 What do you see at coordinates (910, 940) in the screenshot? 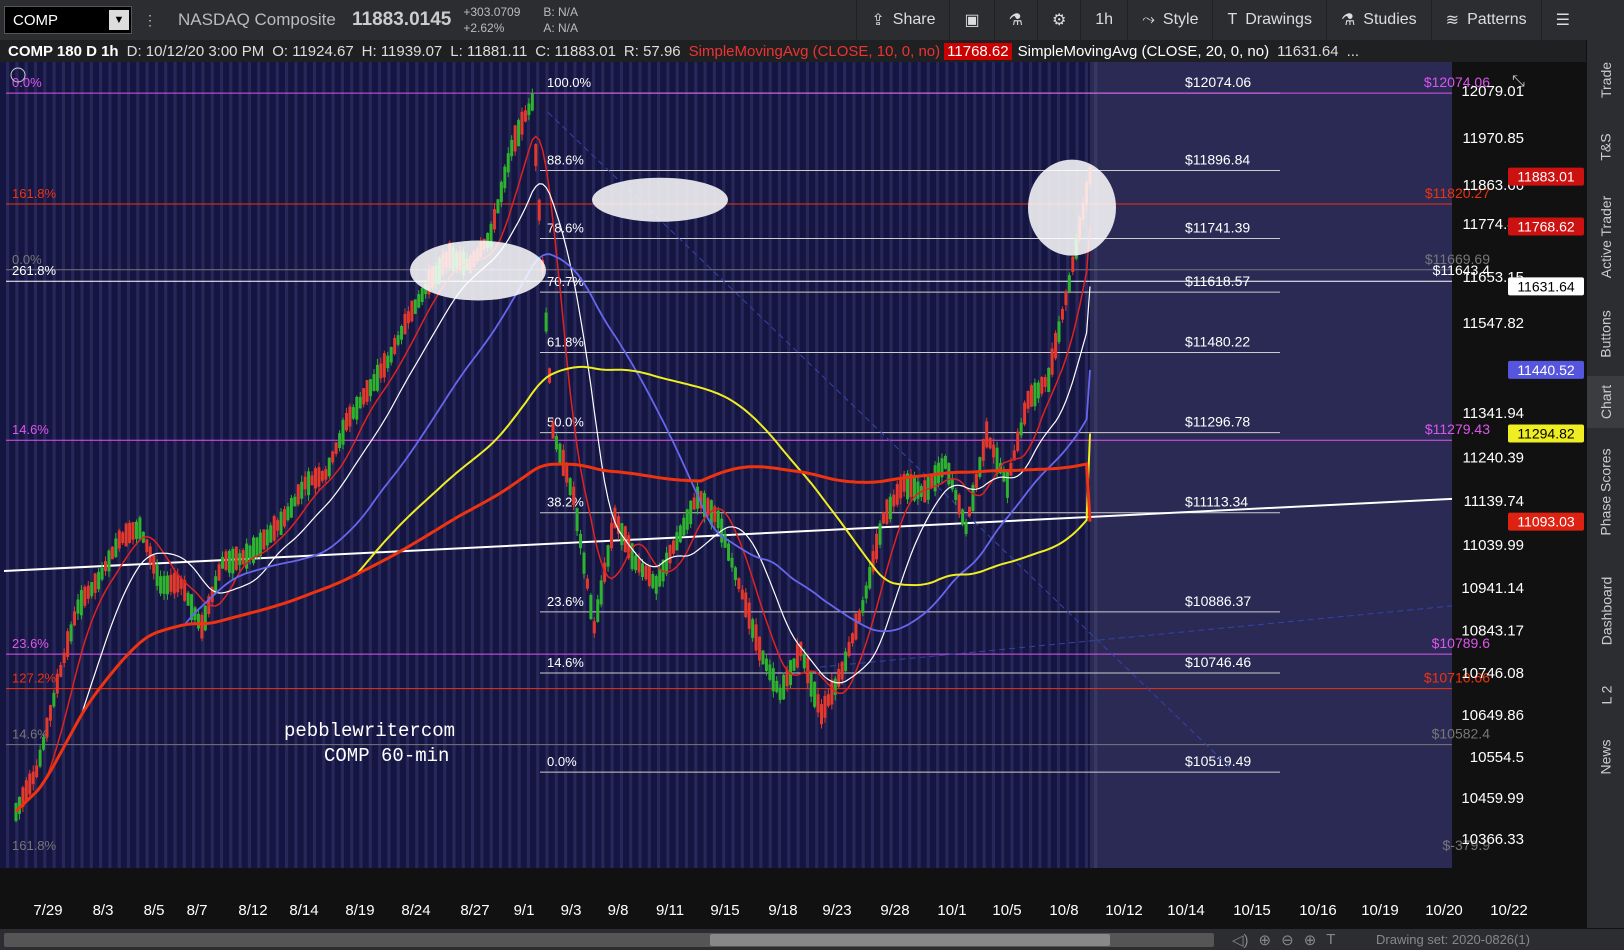
I see `scrollbar-thumb` at bounding box center [910, 940].